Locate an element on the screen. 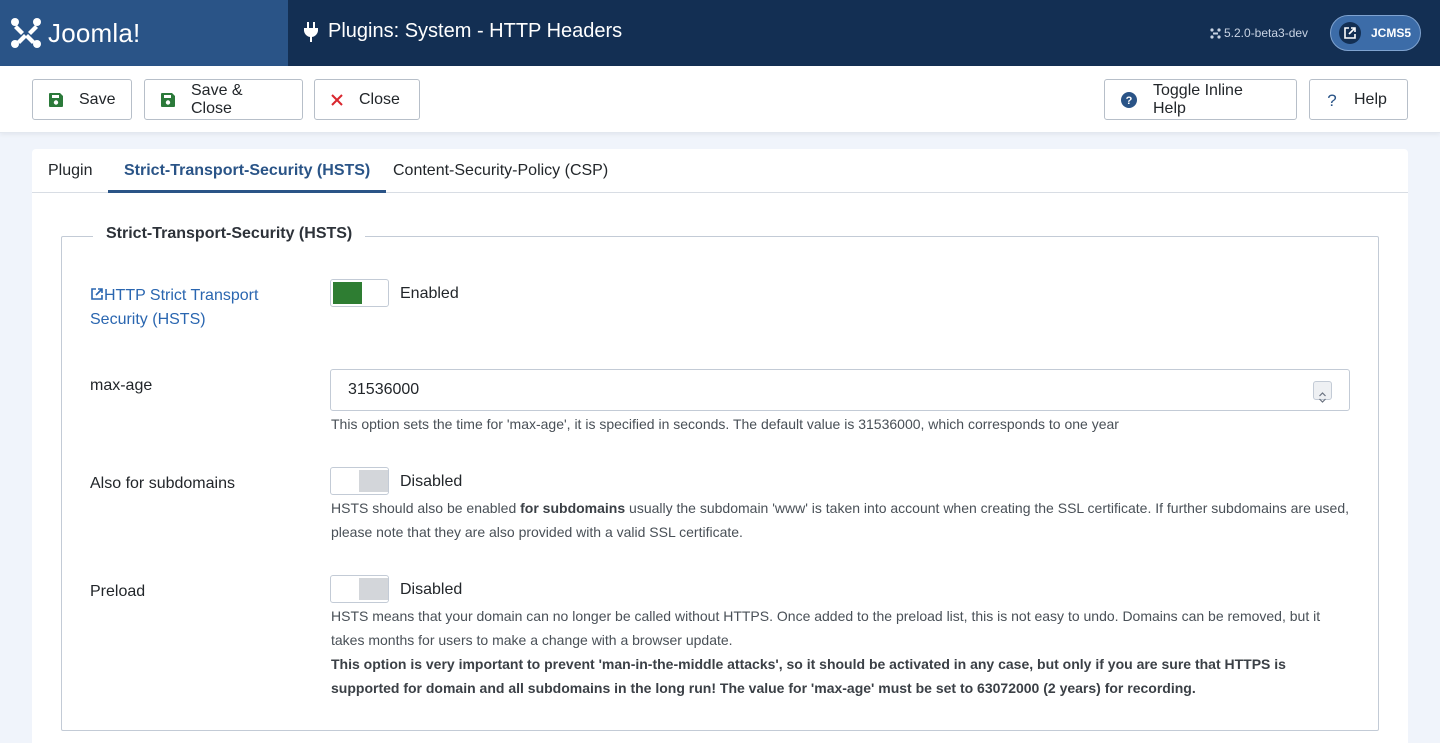 This screenshot has width=1440, height=743. page-title-text: Plugins: System - HTTP Headers is located at coordinates (475, 31).